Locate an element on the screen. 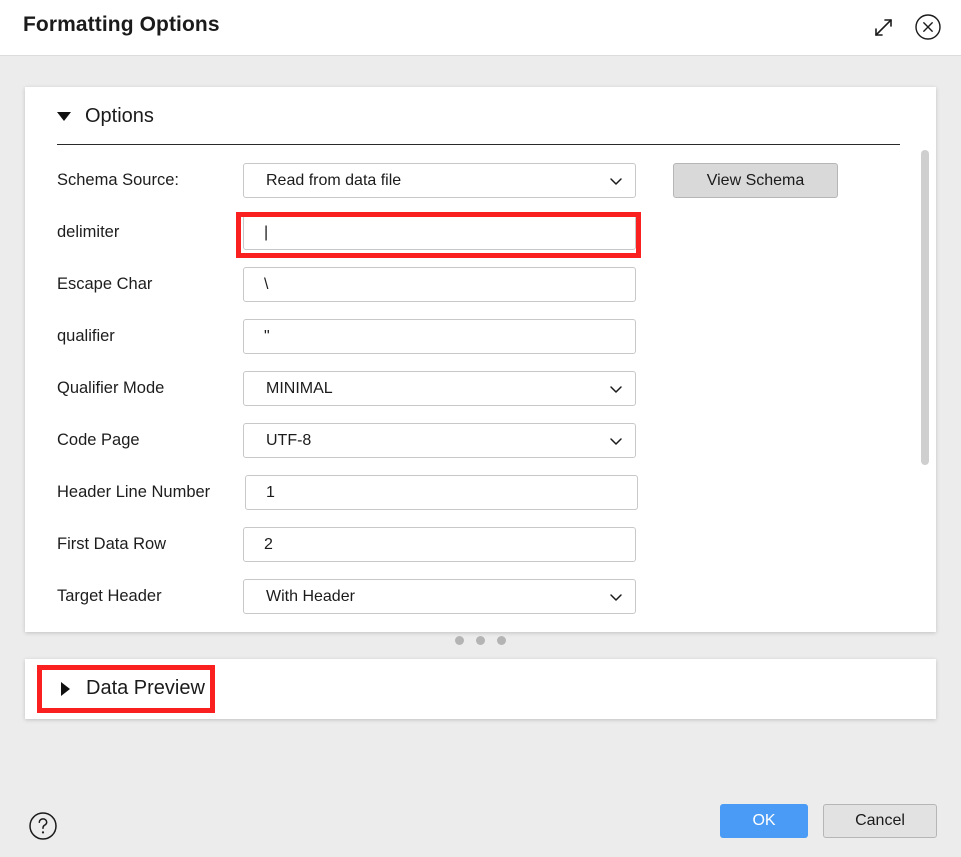 The image size is (961, 857). cancel-button: Cancel is located at coordinates (880, 821).